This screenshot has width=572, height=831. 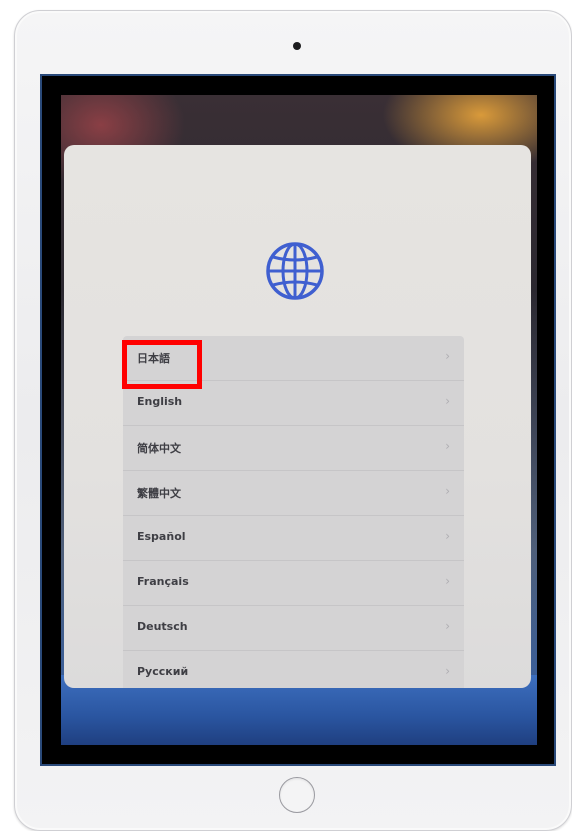 I want to click on language-item-spanish: Español ›, so click(x=293, y=538).